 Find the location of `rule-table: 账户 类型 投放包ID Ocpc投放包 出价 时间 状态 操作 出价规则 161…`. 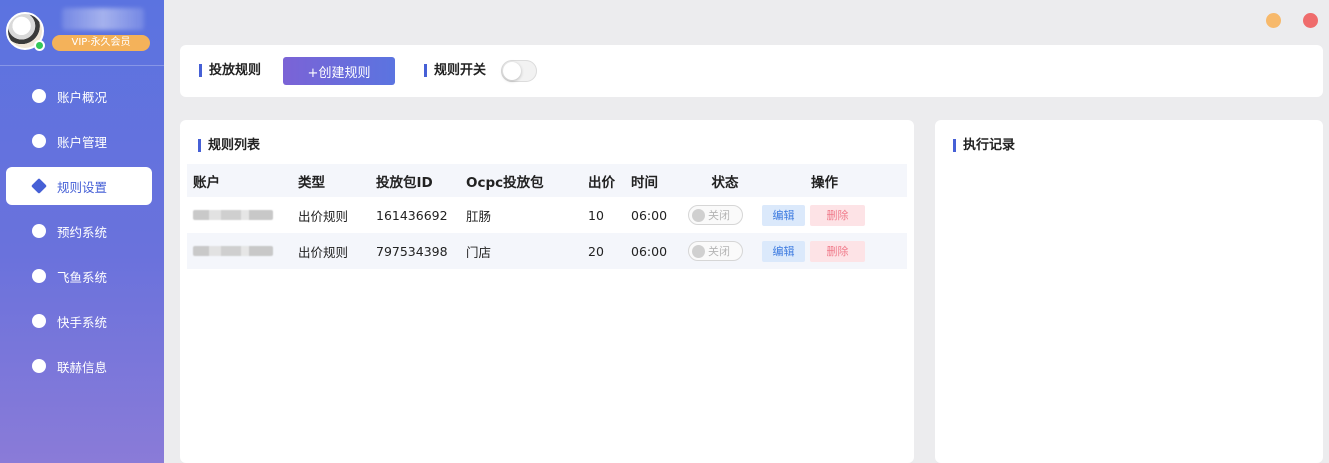

rule-table: 账户 类型 投放包ID Ocpc投放包 出价 时间 状态 操作 出价规则 161… is located at coordinates (547, 216).